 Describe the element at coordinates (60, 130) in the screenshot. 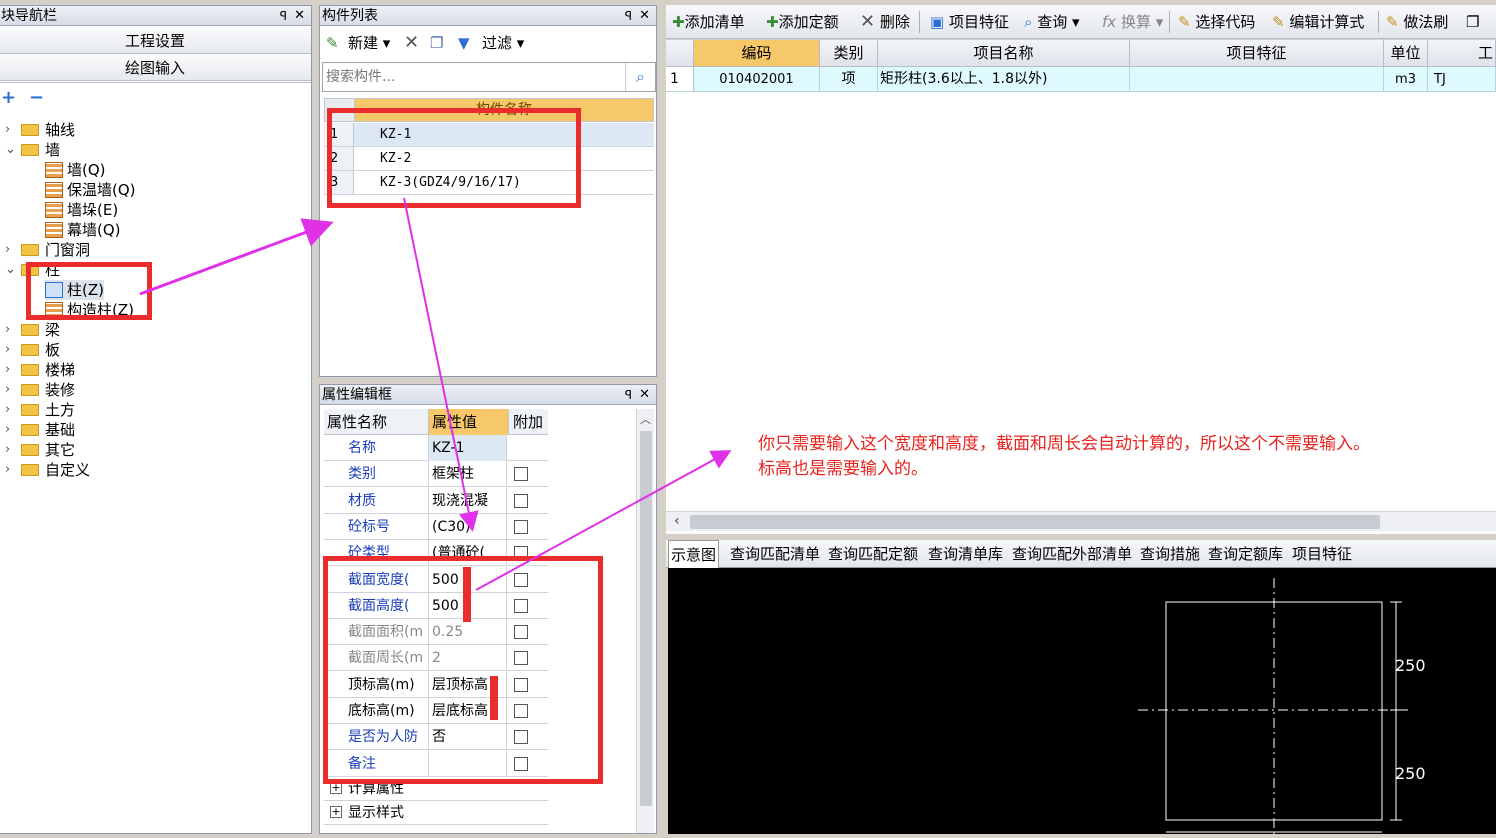

I see `tree-item-label: 轴线` at that location.